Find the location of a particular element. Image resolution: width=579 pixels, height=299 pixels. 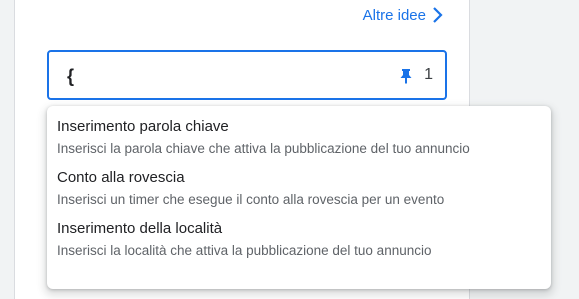

more-ideas-link: Altre idee is located at coordinates (403, 15).